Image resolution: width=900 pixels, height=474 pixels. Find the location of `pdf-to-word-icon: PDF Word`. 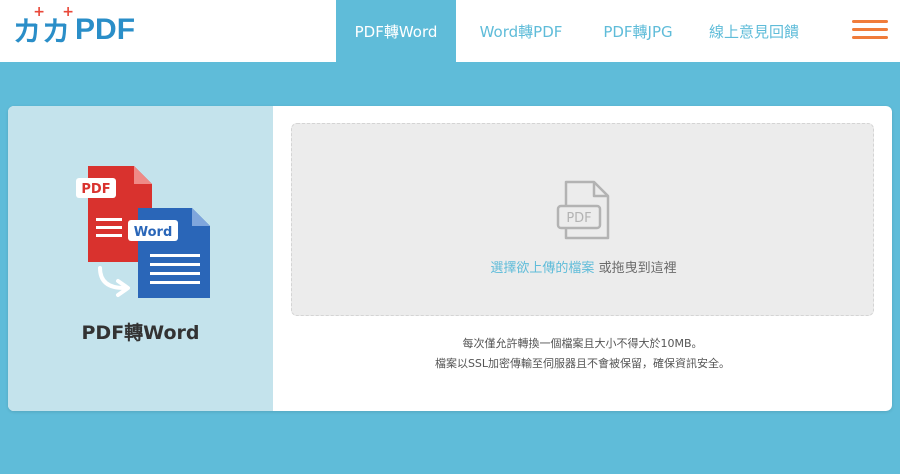

pdf-to-word-icon: PDF Word is located at coordinates (143, 232).